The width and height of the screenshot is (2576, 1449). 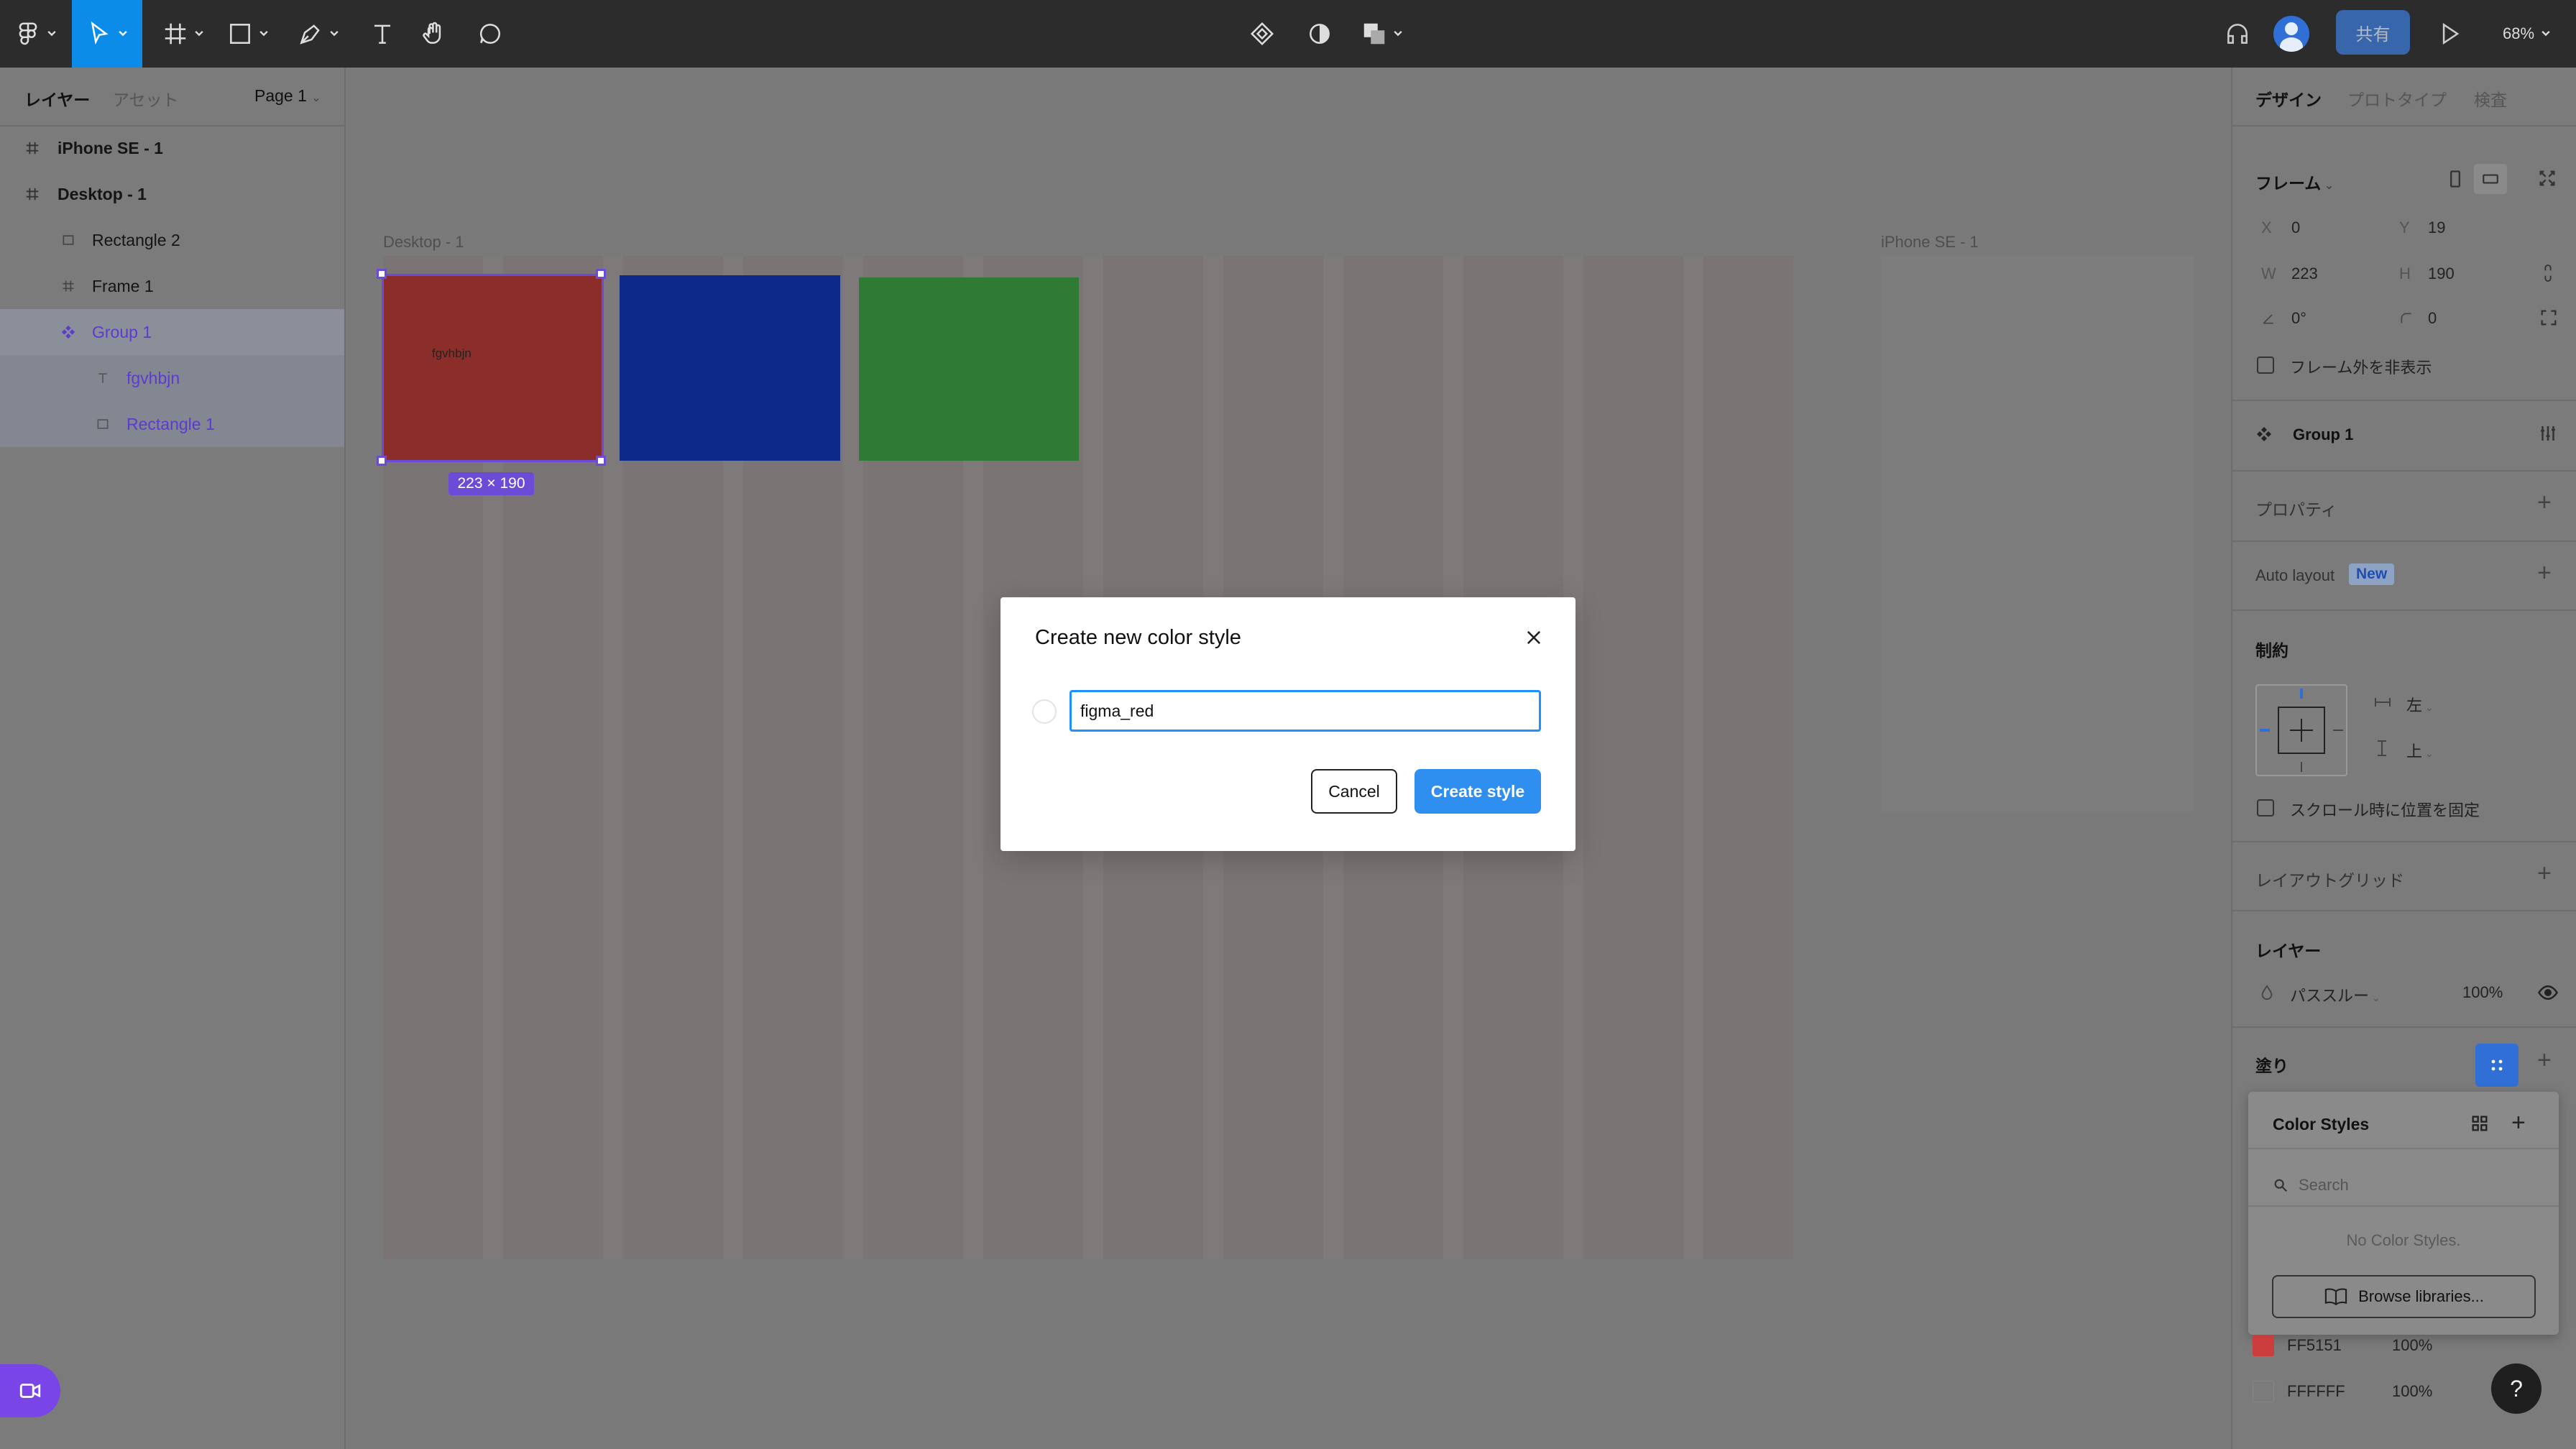 I want to click on boolean-tool, so click(x=1382, y=34).